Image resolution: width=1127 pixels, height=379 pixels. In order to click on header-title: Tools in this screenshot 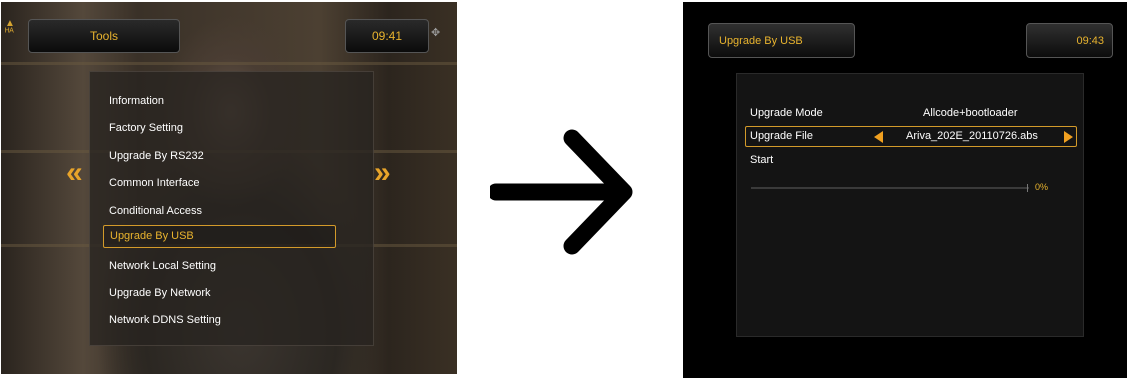, I will do `click(104, 36)`.